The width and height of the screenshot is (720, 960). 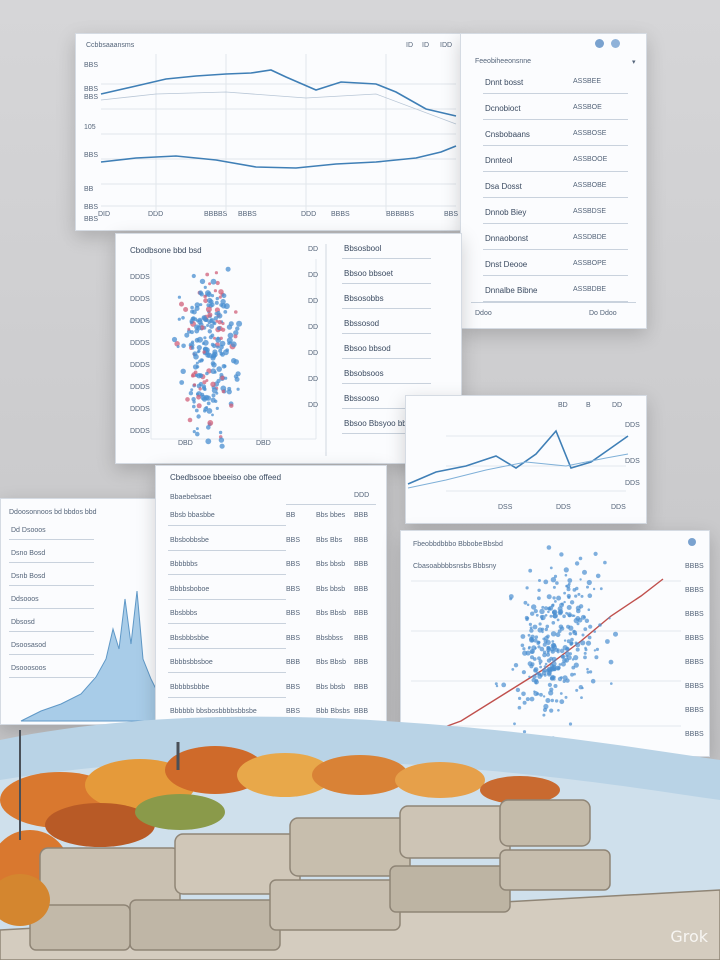 What do you see at coordinates (140, 431) in the screenshot?
I see `y-tick: DDDS` at bounding box center [140, 431].